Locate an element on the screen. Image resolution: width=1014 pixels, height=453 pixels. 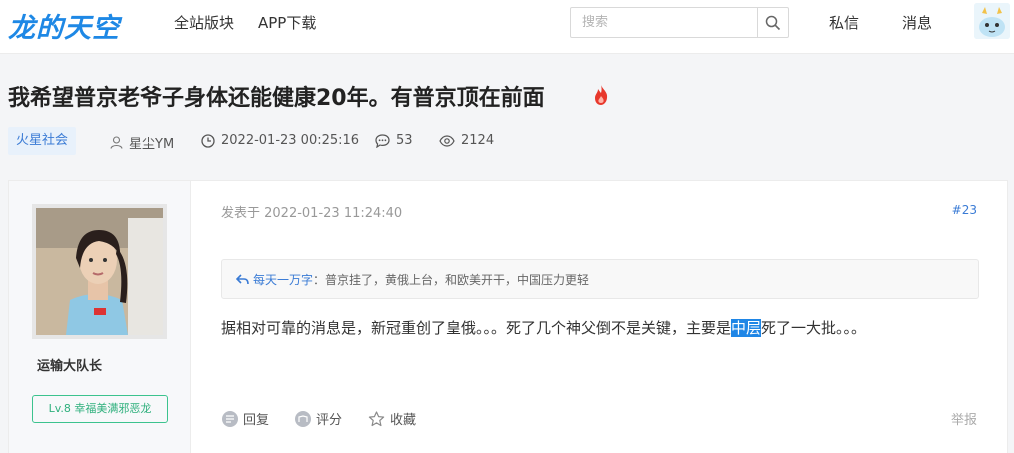
thread-datetime-text: 2022-01-23 00:25:16 is located at coordinates (290, 140).